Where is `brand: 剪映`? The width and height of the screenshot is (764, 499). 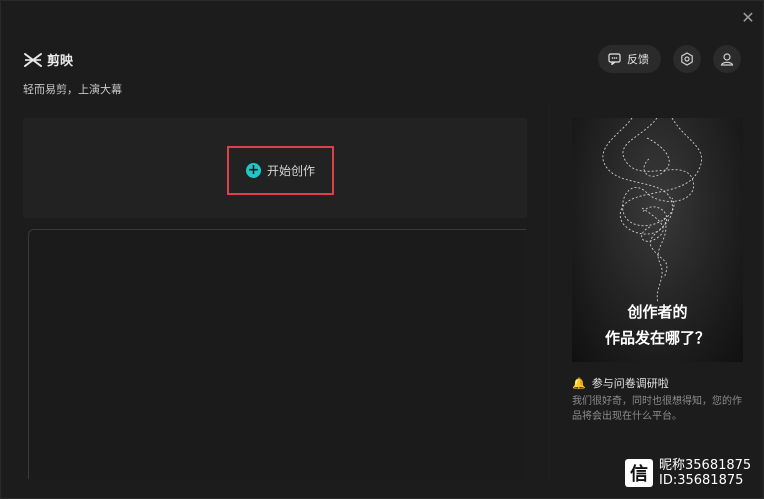
brand: 剪映 is located at coordinates (48, 59).